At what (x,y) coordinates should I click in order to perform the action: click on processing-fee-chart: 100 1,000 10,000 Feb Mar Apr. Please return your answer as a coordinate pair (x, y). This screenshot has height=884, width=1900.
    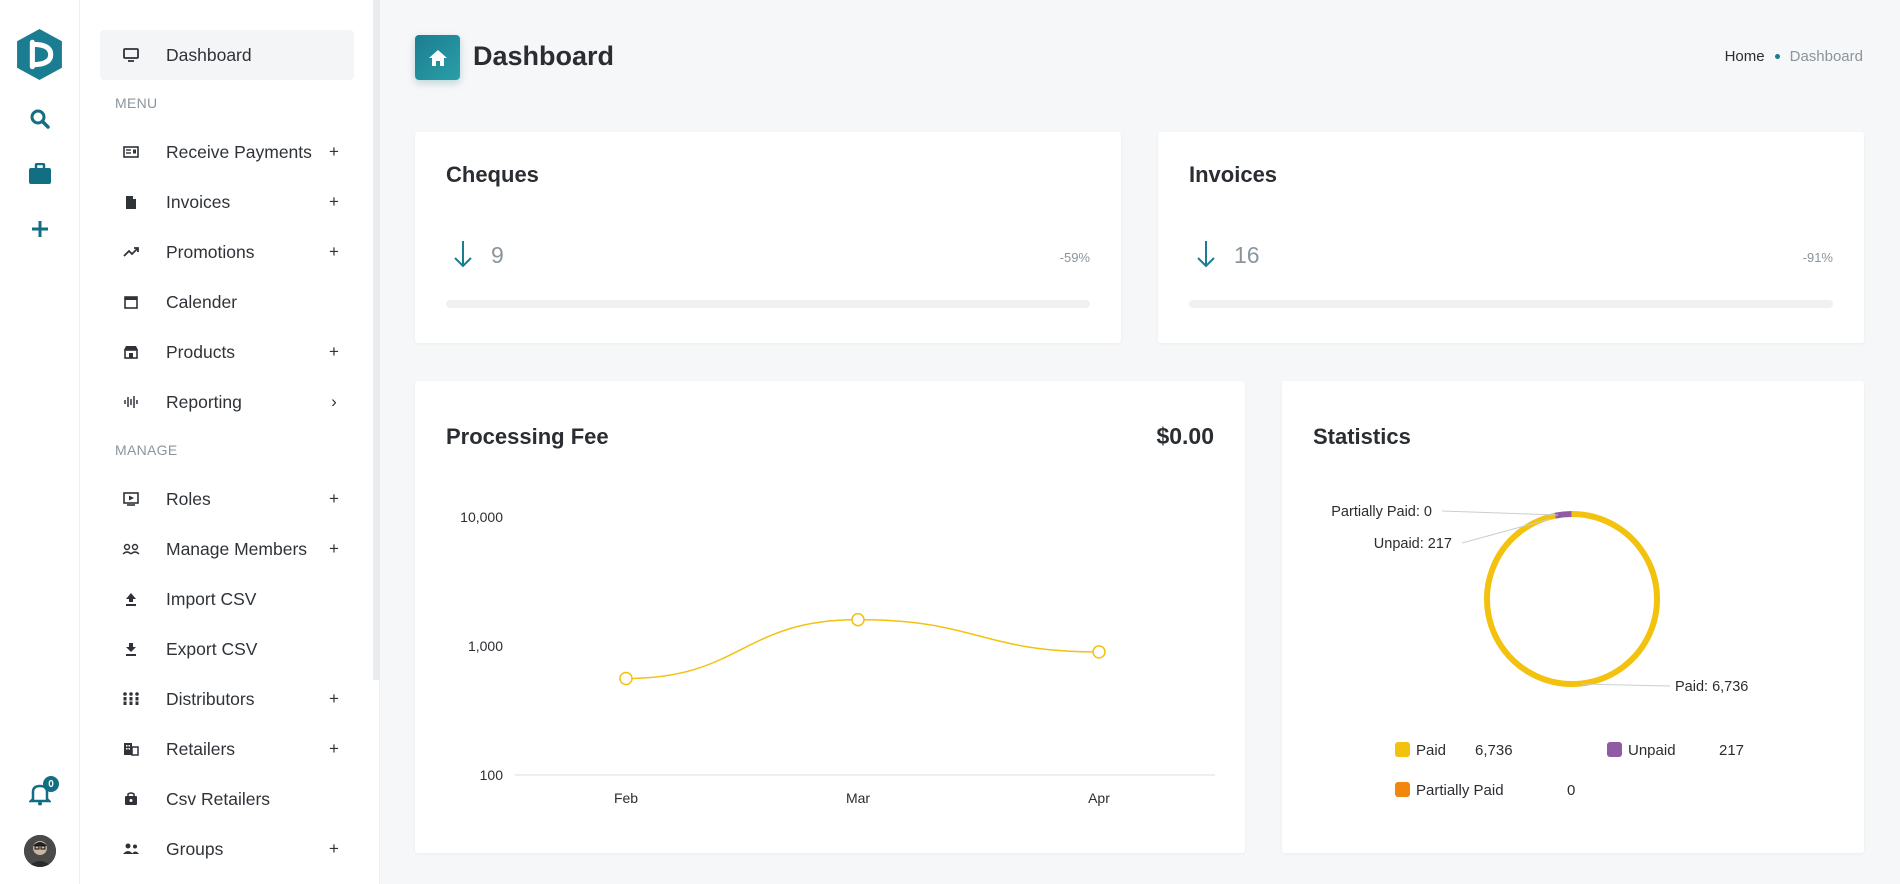
    Looking at the image, I should click on (837, 657).